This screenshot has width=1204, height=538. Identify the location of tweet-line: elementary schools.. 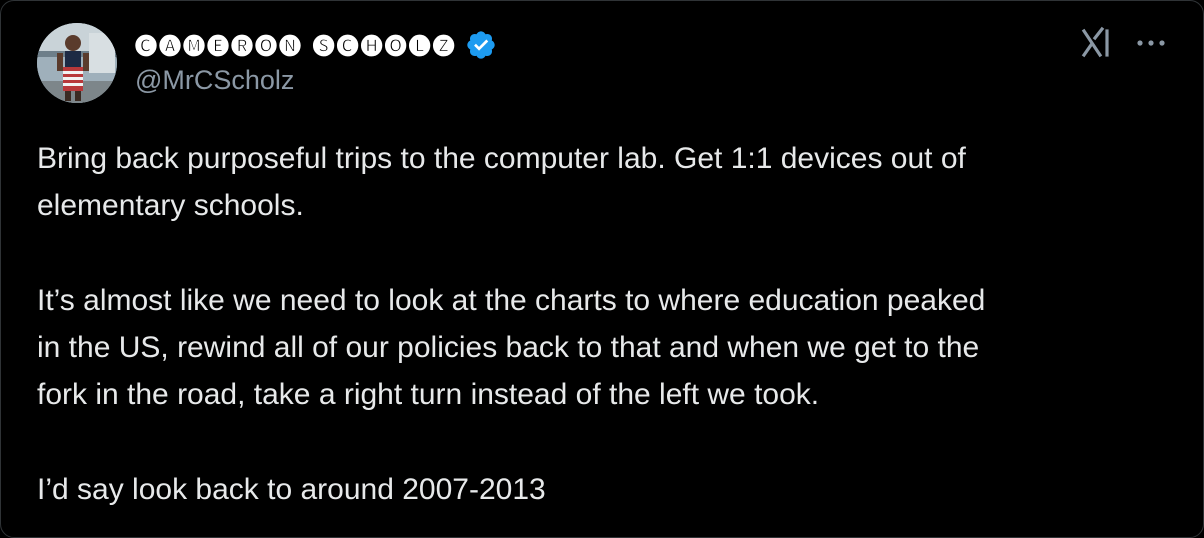
(170, 205).